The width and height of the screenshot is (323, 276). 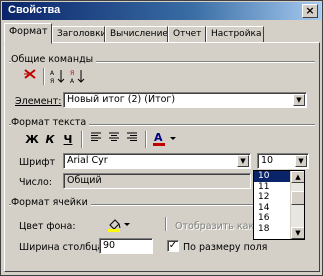 I want to click on dropdown-scrollbar: ▲ ▼, so click(x=297, y=205).